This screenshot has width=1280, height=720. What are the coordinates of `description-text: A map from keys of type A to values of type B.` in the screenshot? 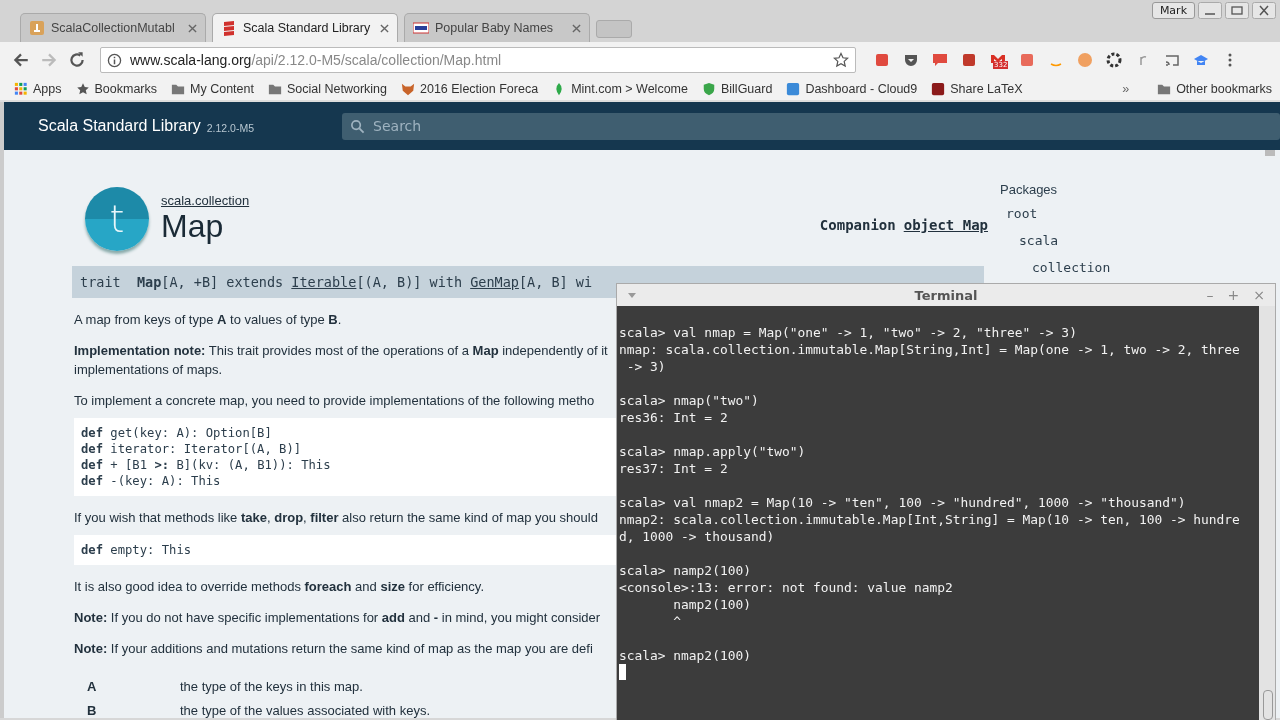 It's located at (208, 320).